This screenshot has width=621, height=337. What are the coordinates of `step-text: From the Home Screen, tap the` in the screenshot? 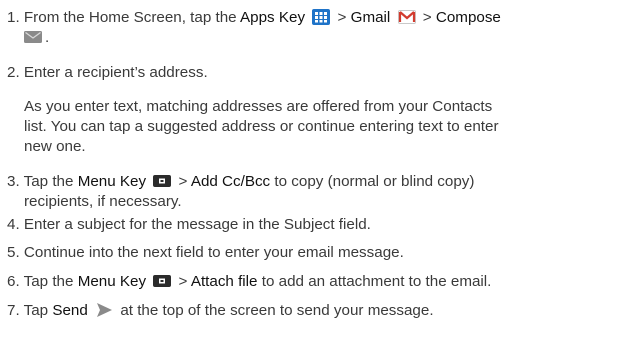 It's located at (130, 17).